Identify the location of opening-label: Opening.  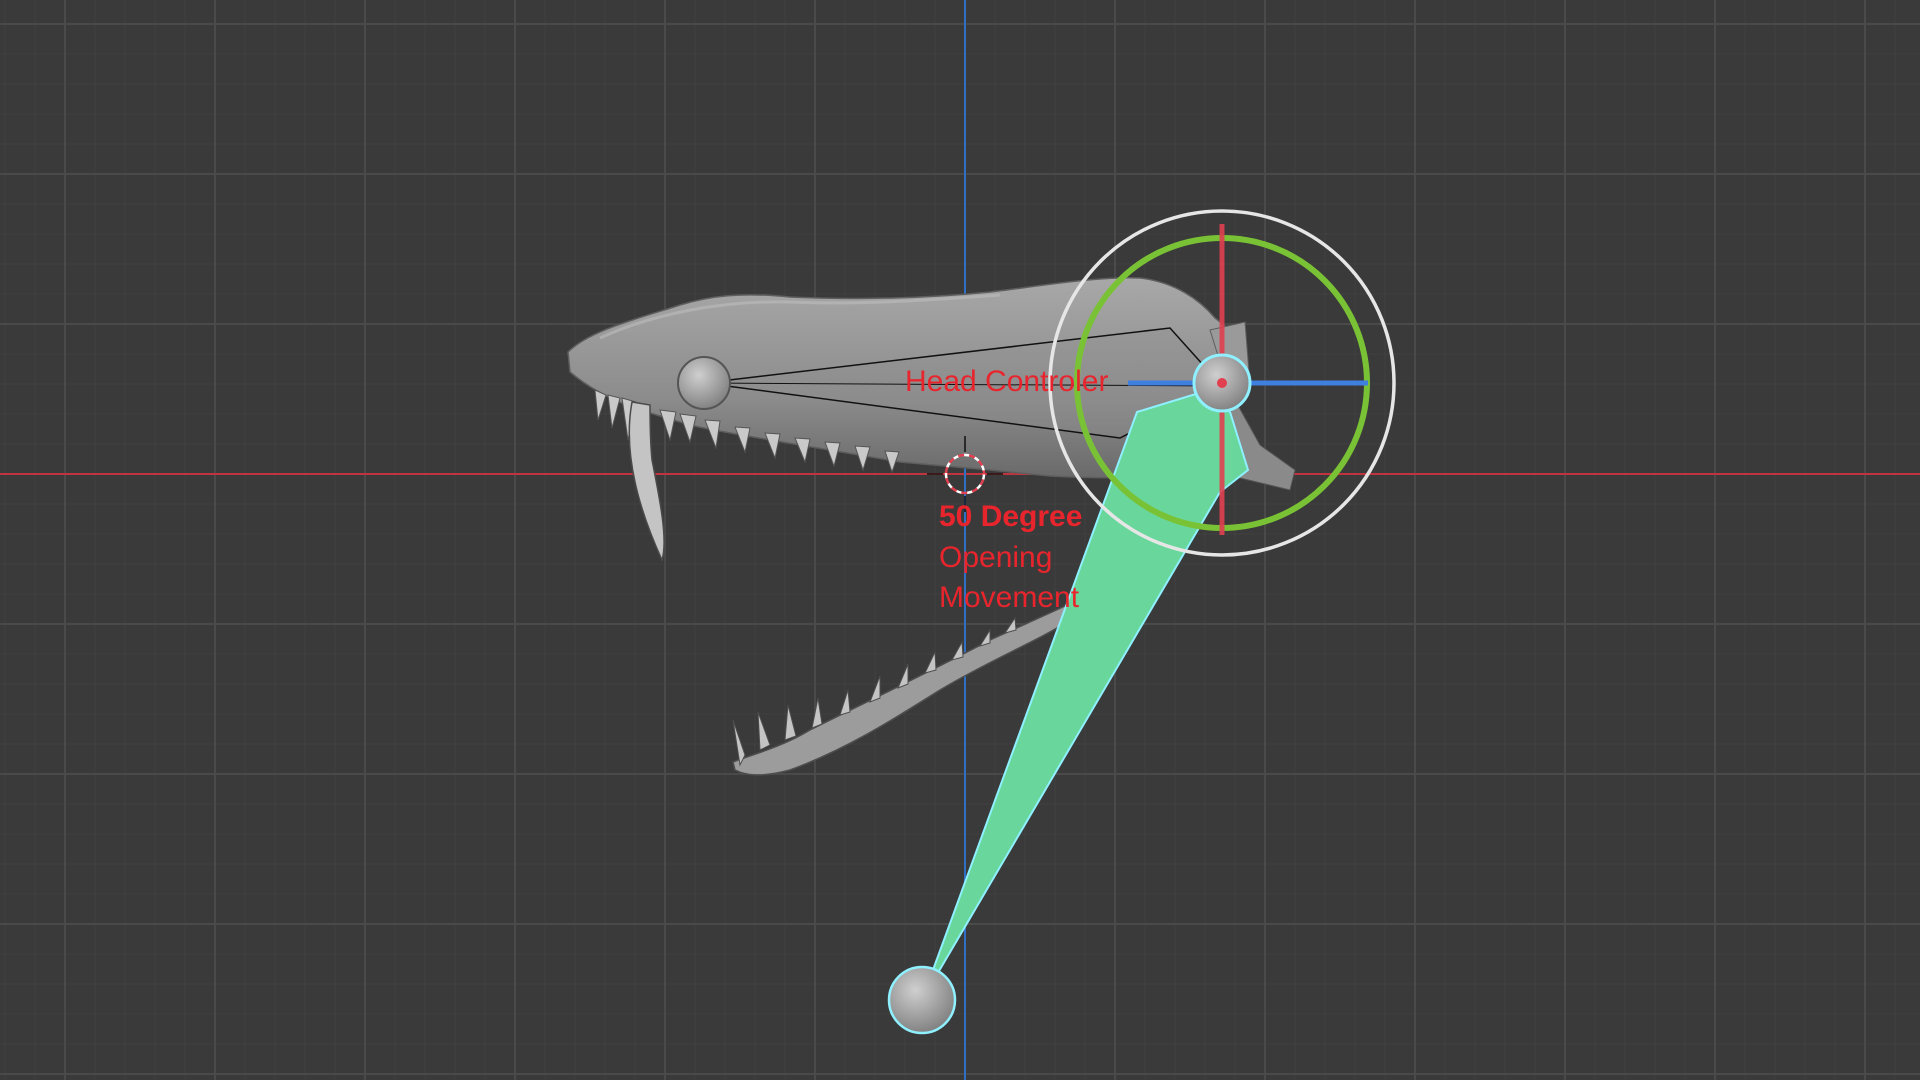
(996, 557).